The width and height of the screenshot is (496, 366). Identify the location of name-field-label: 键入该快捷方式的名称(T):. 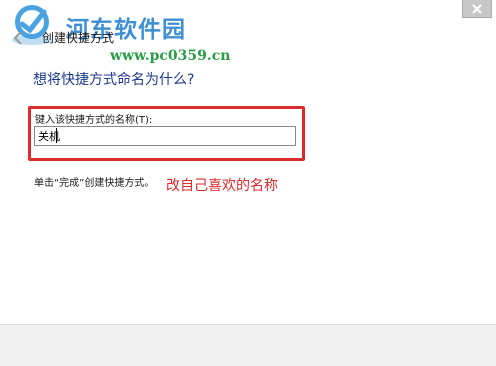
(94, 120).